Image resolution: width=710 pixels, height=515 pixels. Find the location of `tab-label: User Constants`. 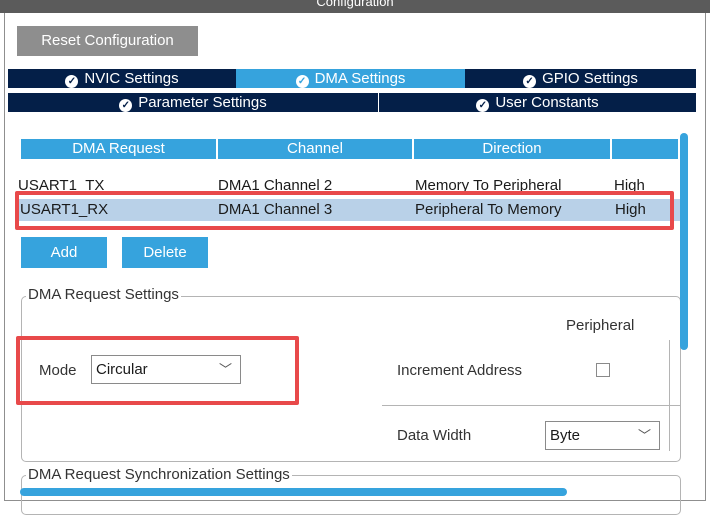

tab-label: User Constants is located at coordinates (547, 102).